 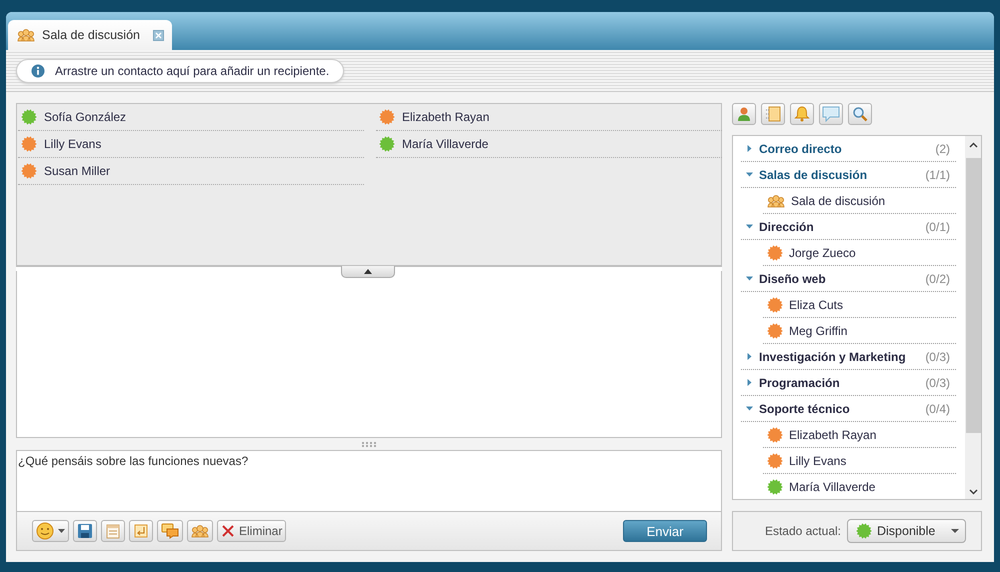 What do you see at coordinates (85, 531) in the screenshot?
I see `save-button` at bounding box center [85, 531].